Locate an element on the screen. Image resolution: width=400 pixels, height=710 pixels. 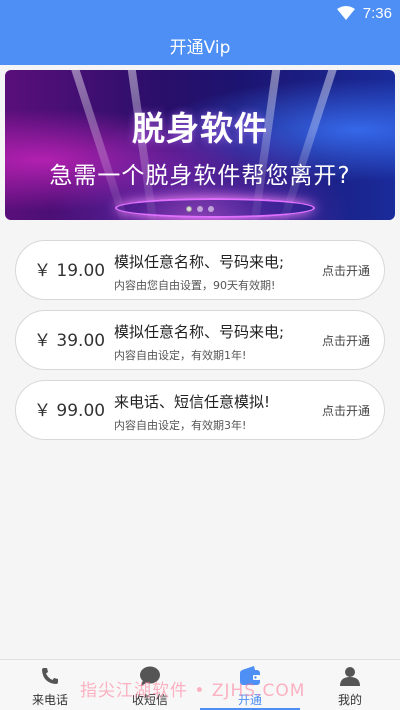
carousel-indicator is located at coordinates (200, 209).